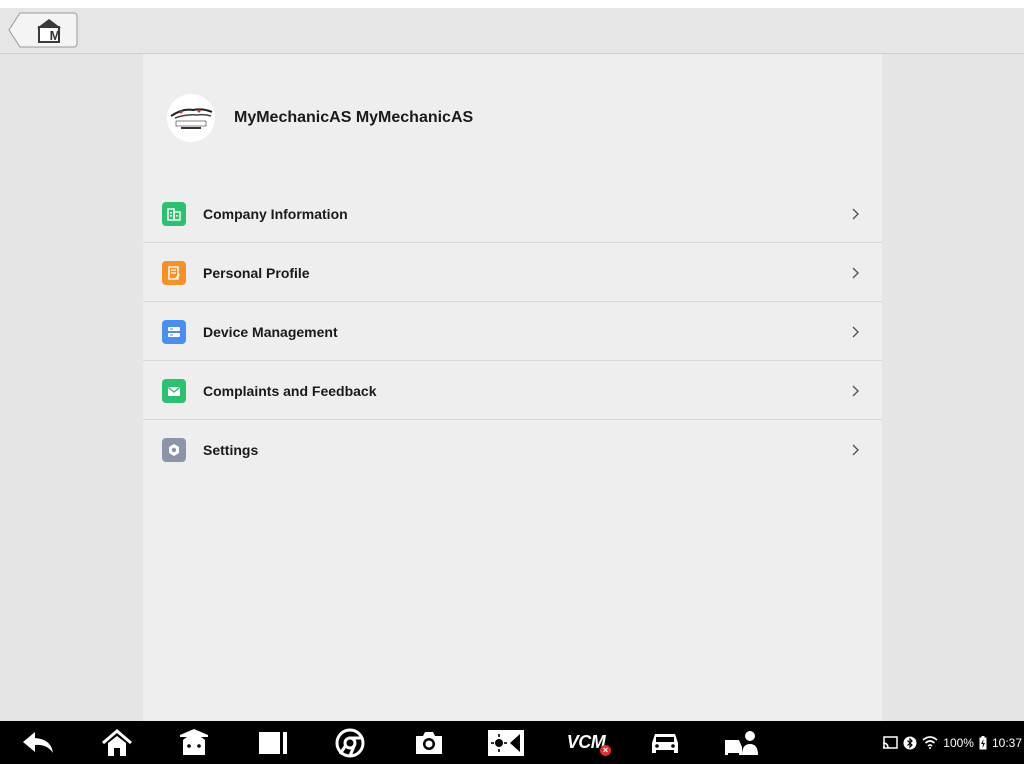 Image resolution: width=1024 pixels, height=764 pixels. I want to click on building-icon, so click(174, 213).